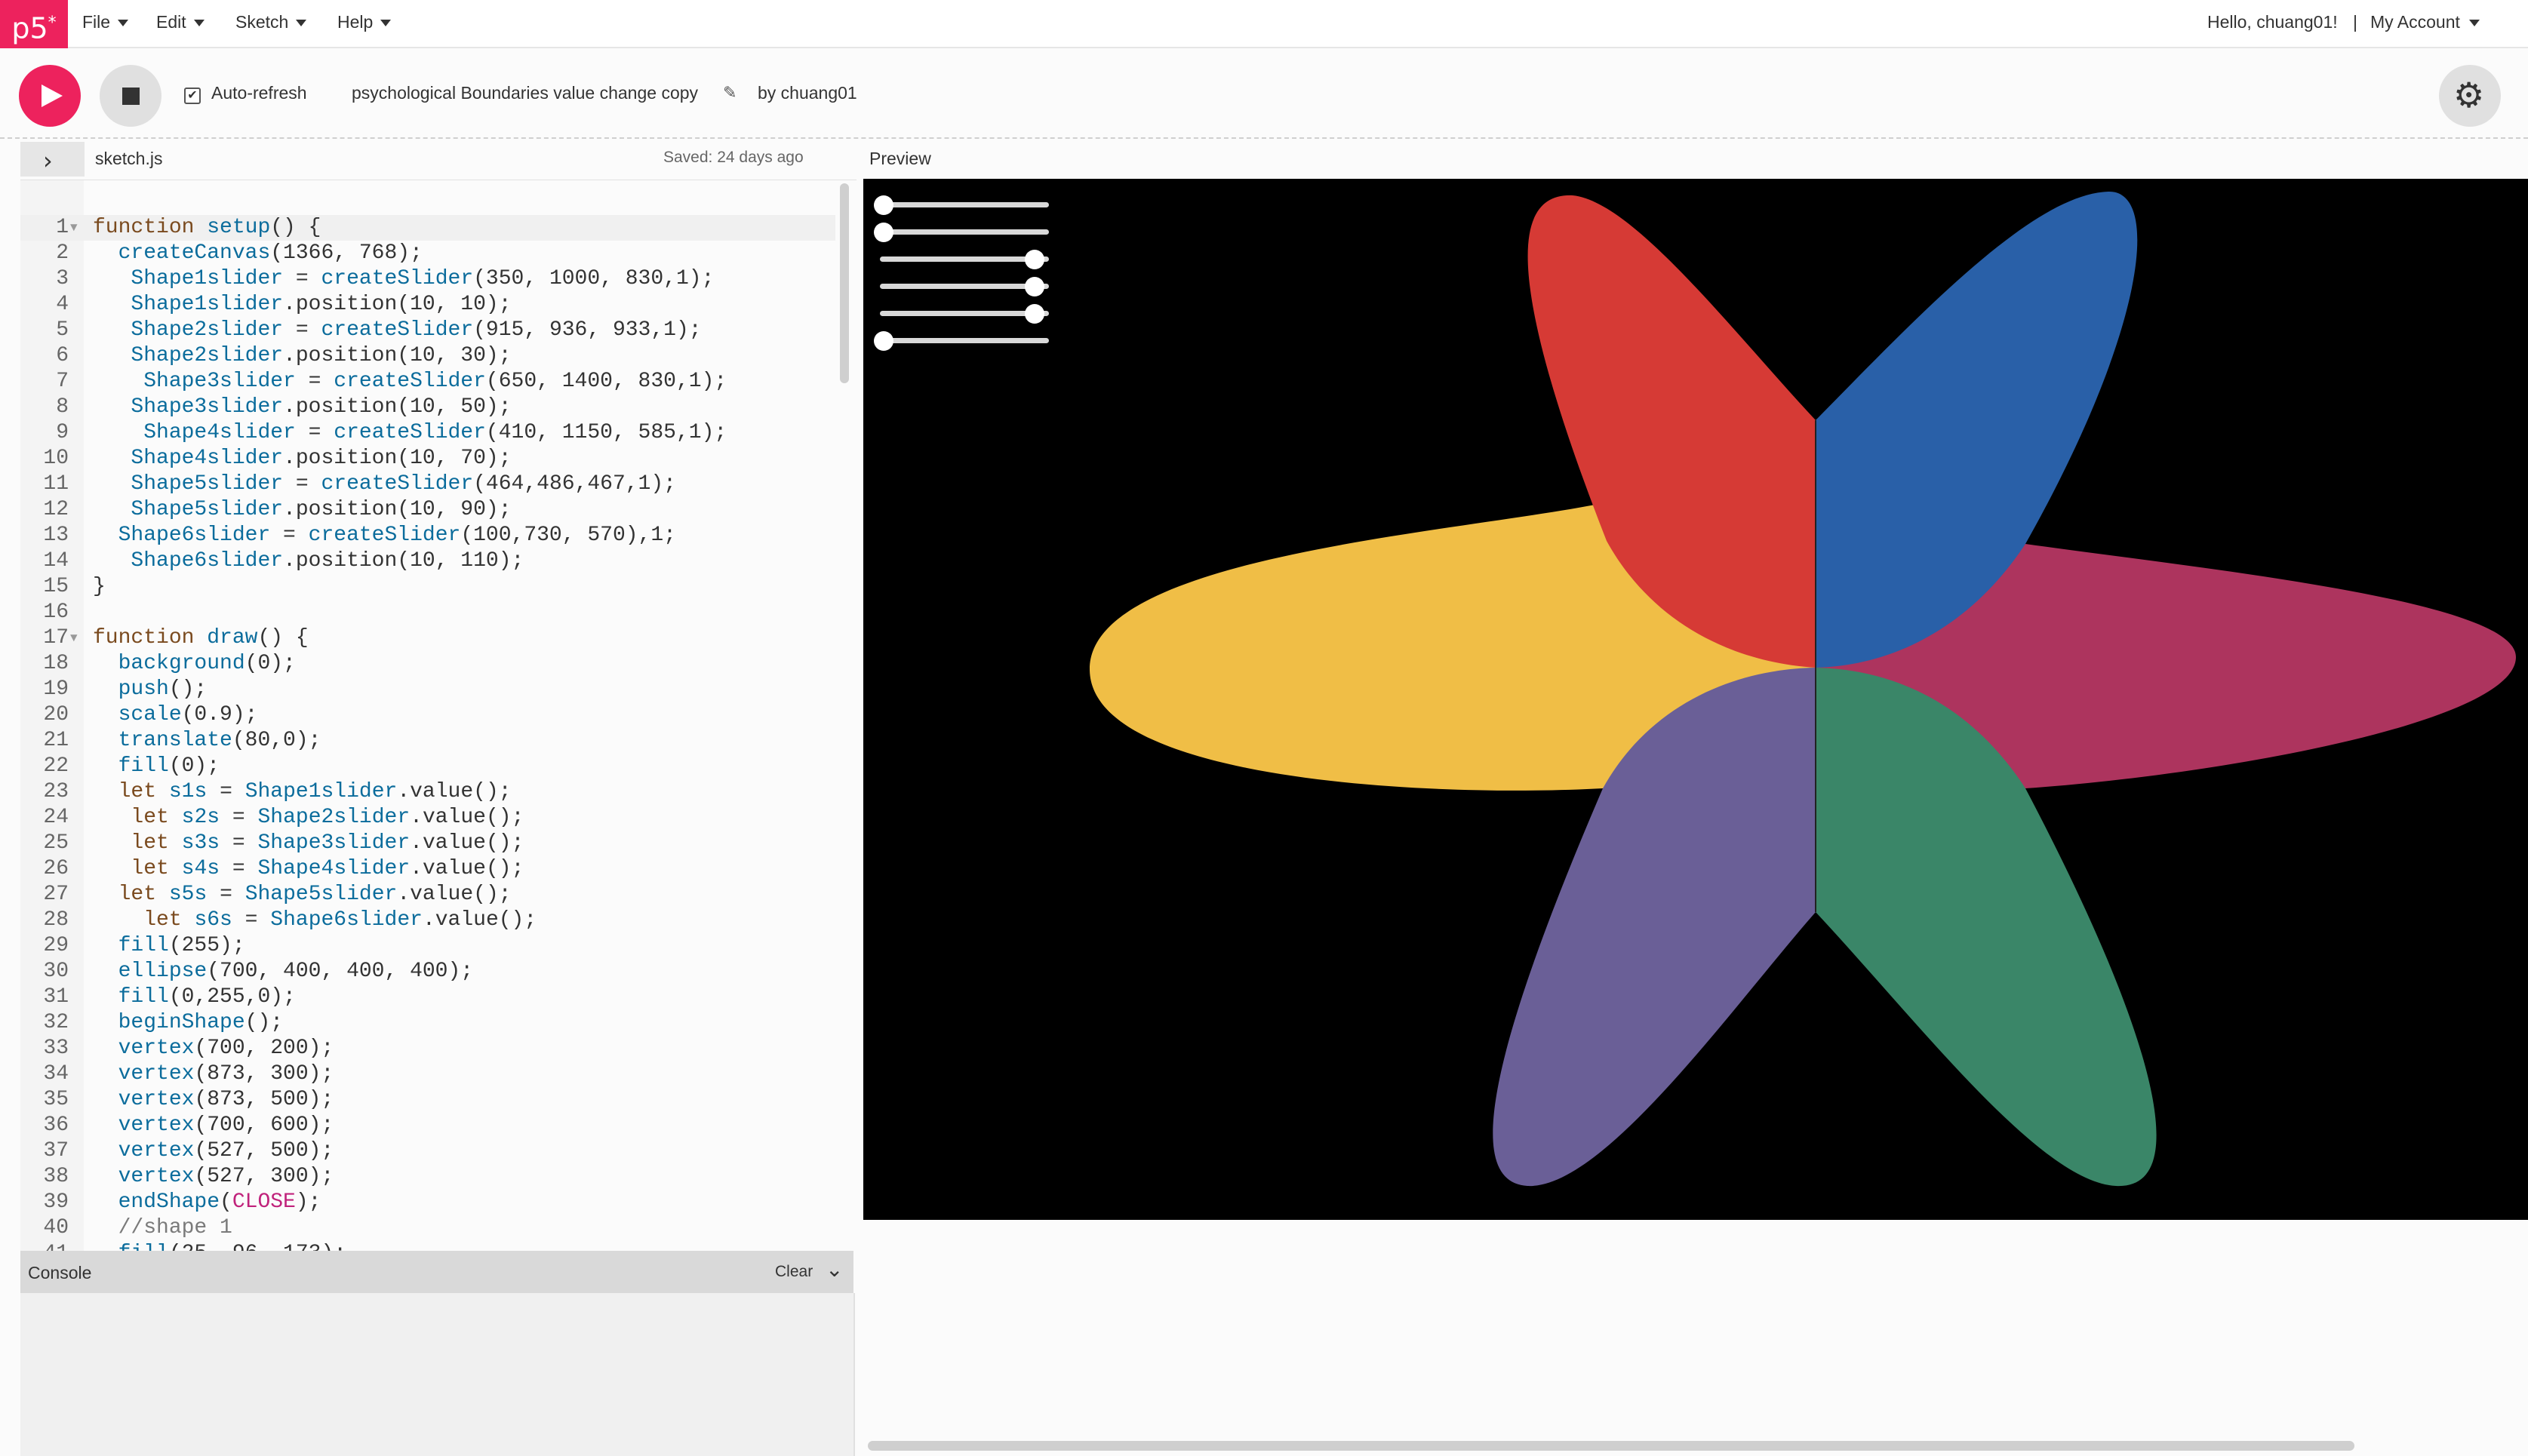 This screenshot has height=1456, width=2528. Describe the element at coordinates (56, 894) in the screenshot. I see `line-number: 27` at that location.